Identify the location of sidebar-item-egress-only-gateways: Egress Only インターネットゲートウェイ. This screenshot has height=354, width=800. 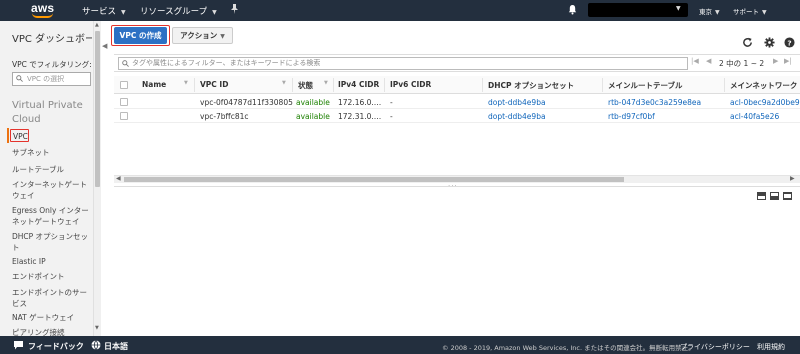
(52, 216).